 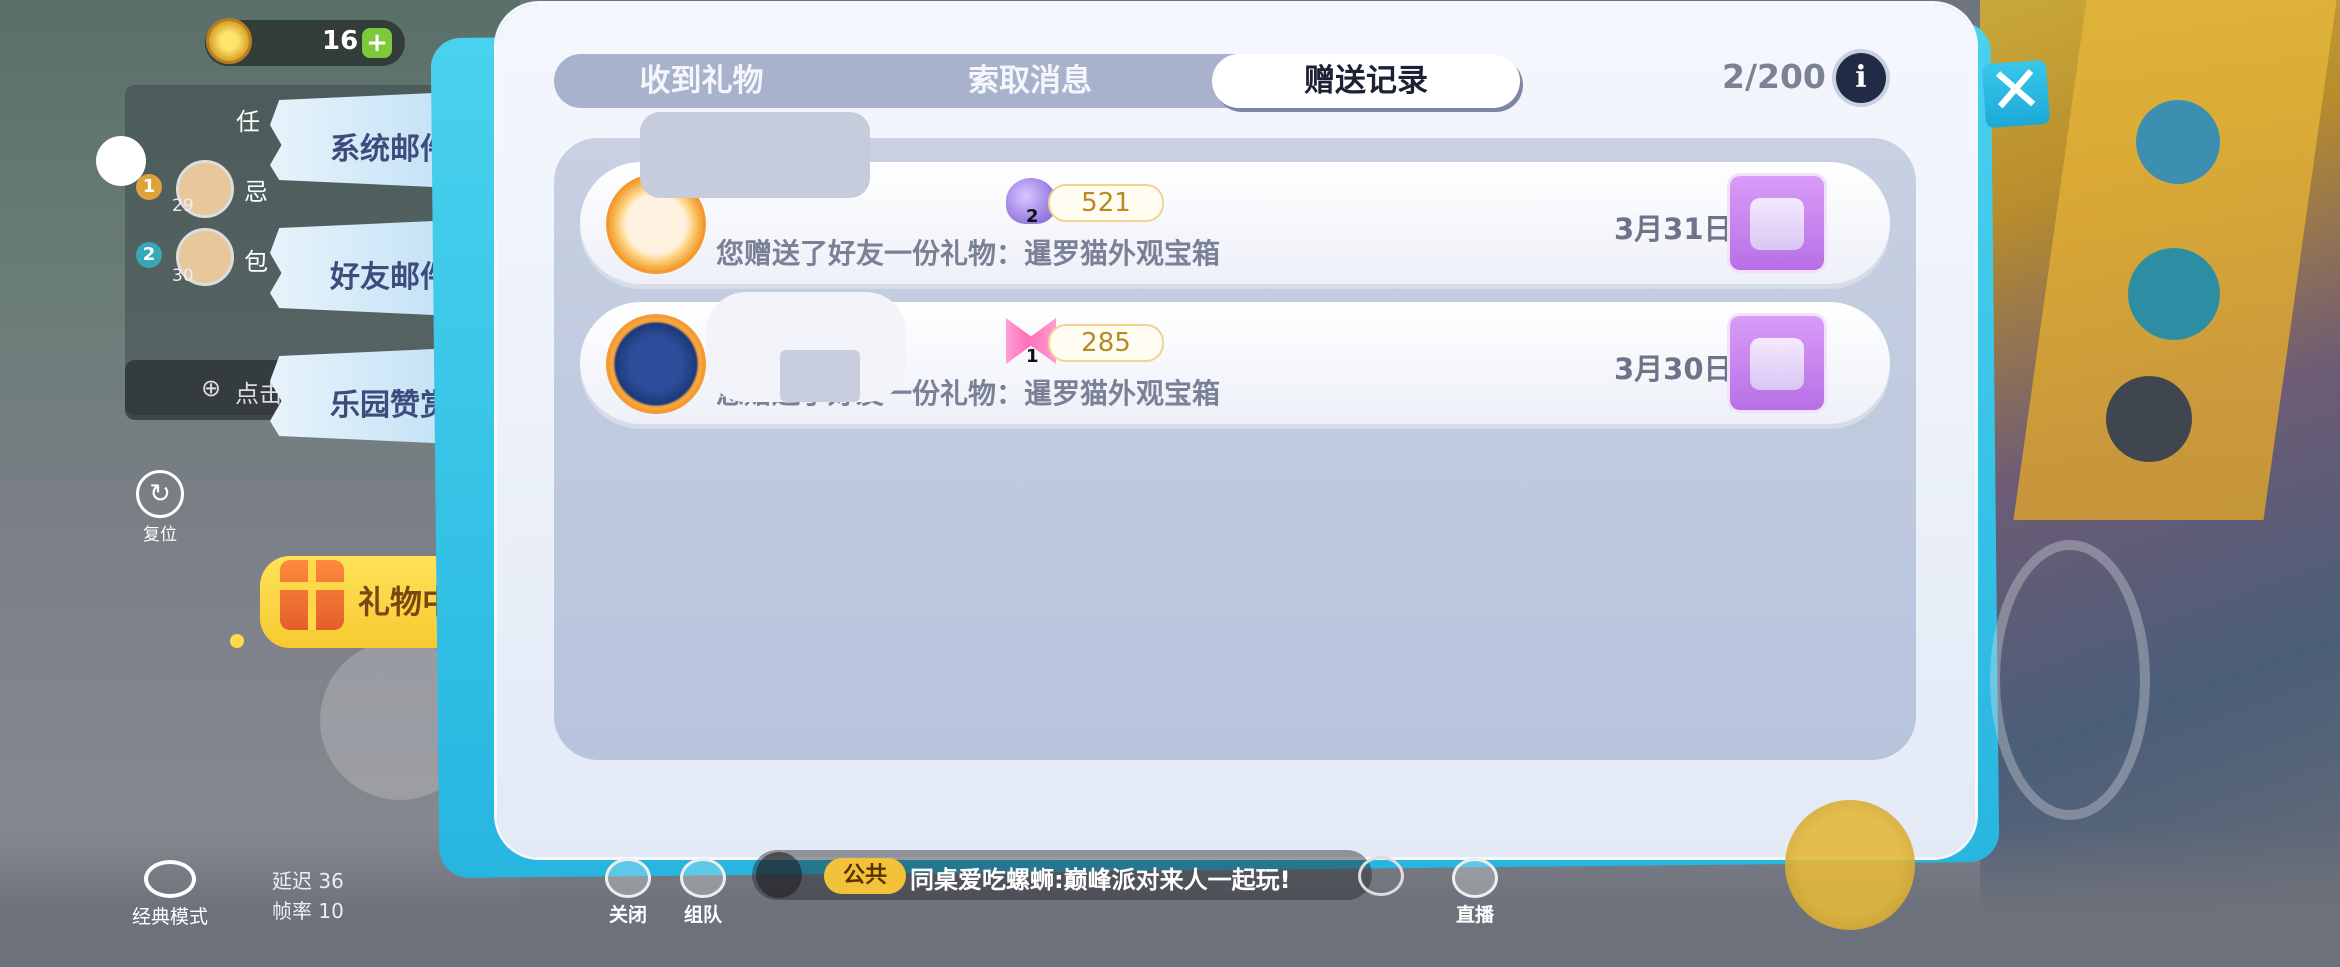 What do you see at coordinates (149, 255) in the screenshot?
I see `rank-badge: 2` at bounding box center [149, 255].